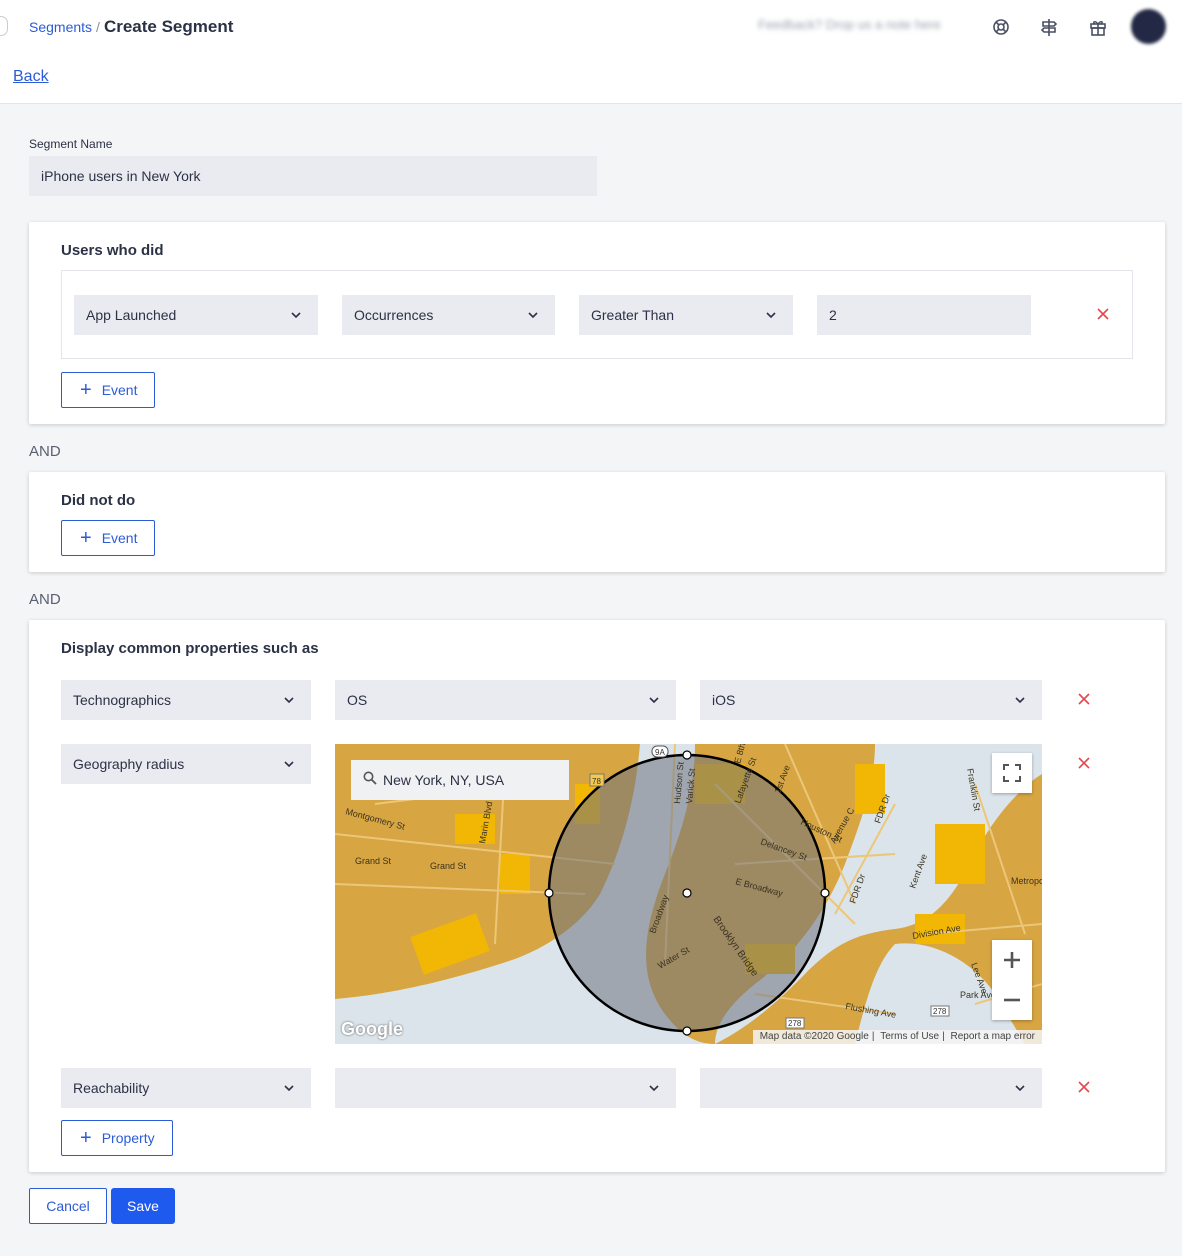 This screenshot has height=1256, width=1182. What do you see at coordinates (597, 522) in the screenshot?
I see `did-not-do-card: Did not do + Event` at bounding box center [597, 522].